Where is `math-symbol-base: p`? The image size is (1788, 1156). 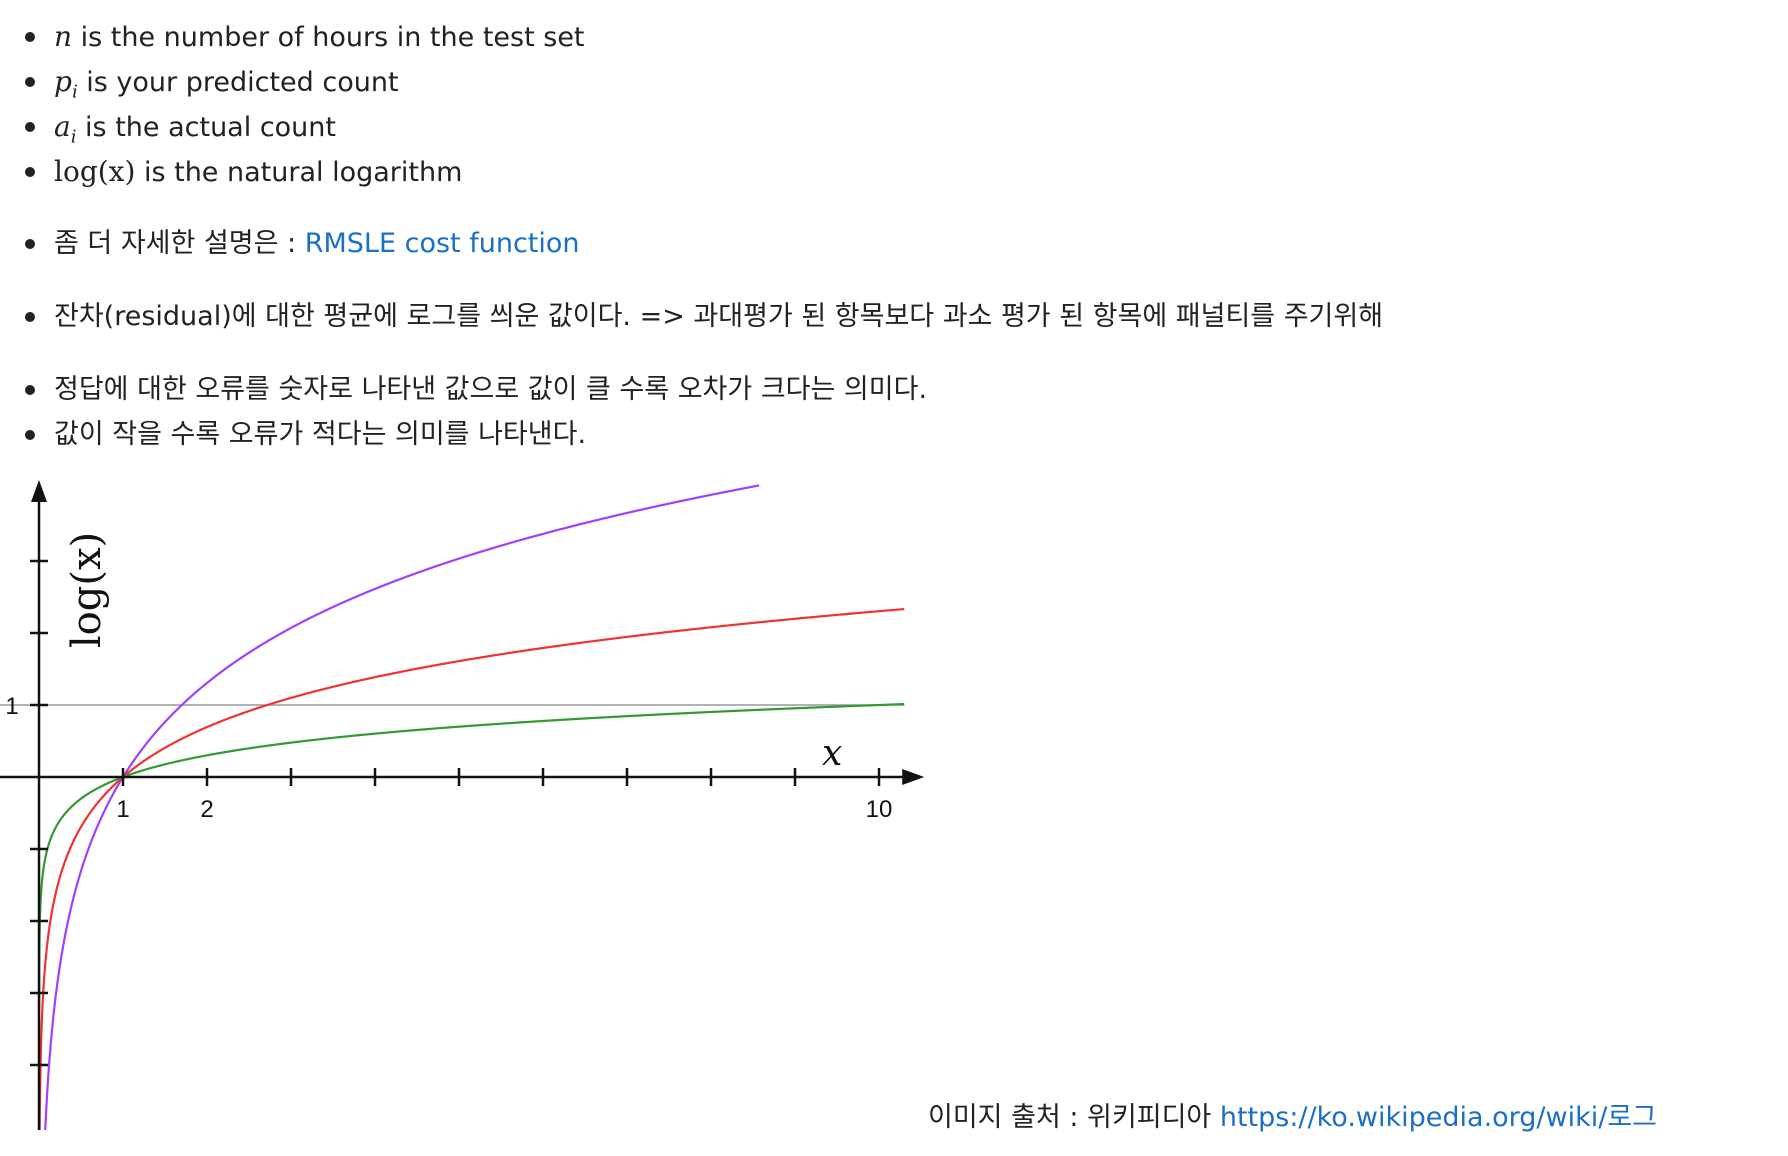 math-symbol-base: p is located at coordinates (63, 81).